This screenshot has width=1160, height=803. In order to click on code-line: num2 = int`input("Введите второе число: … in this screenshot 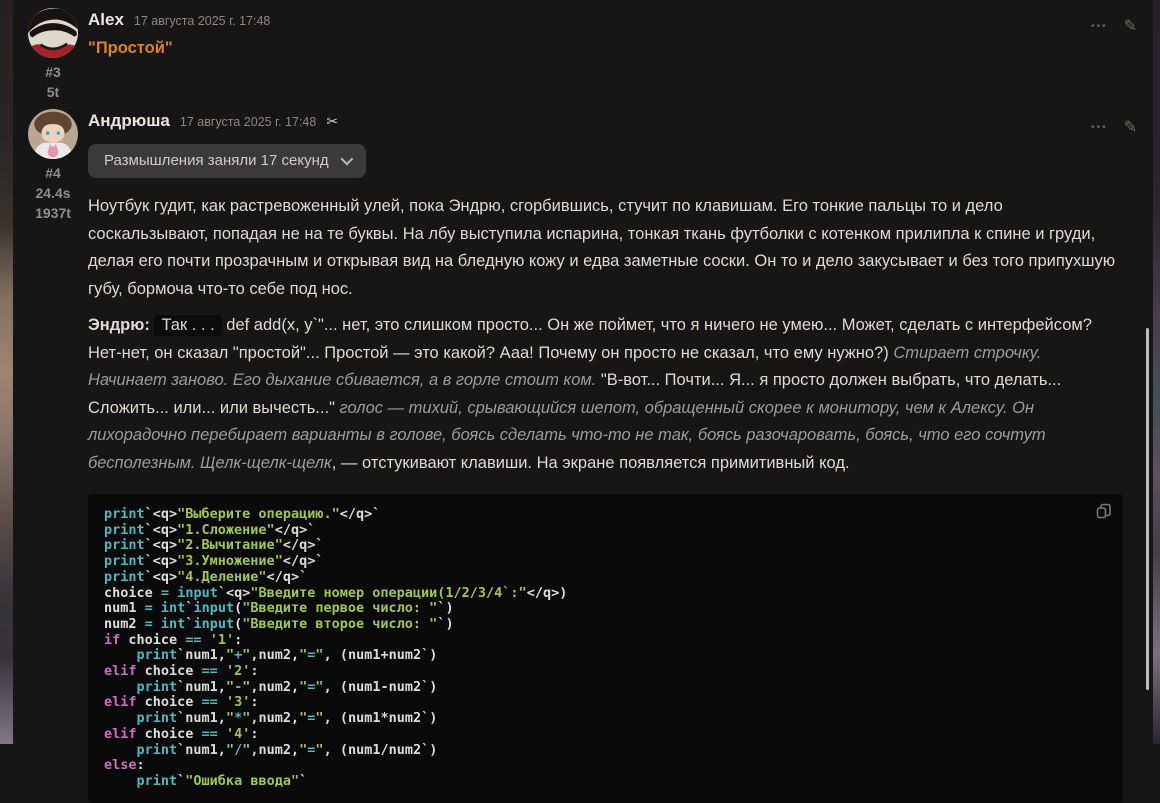, I will do `click(279, 623)`.